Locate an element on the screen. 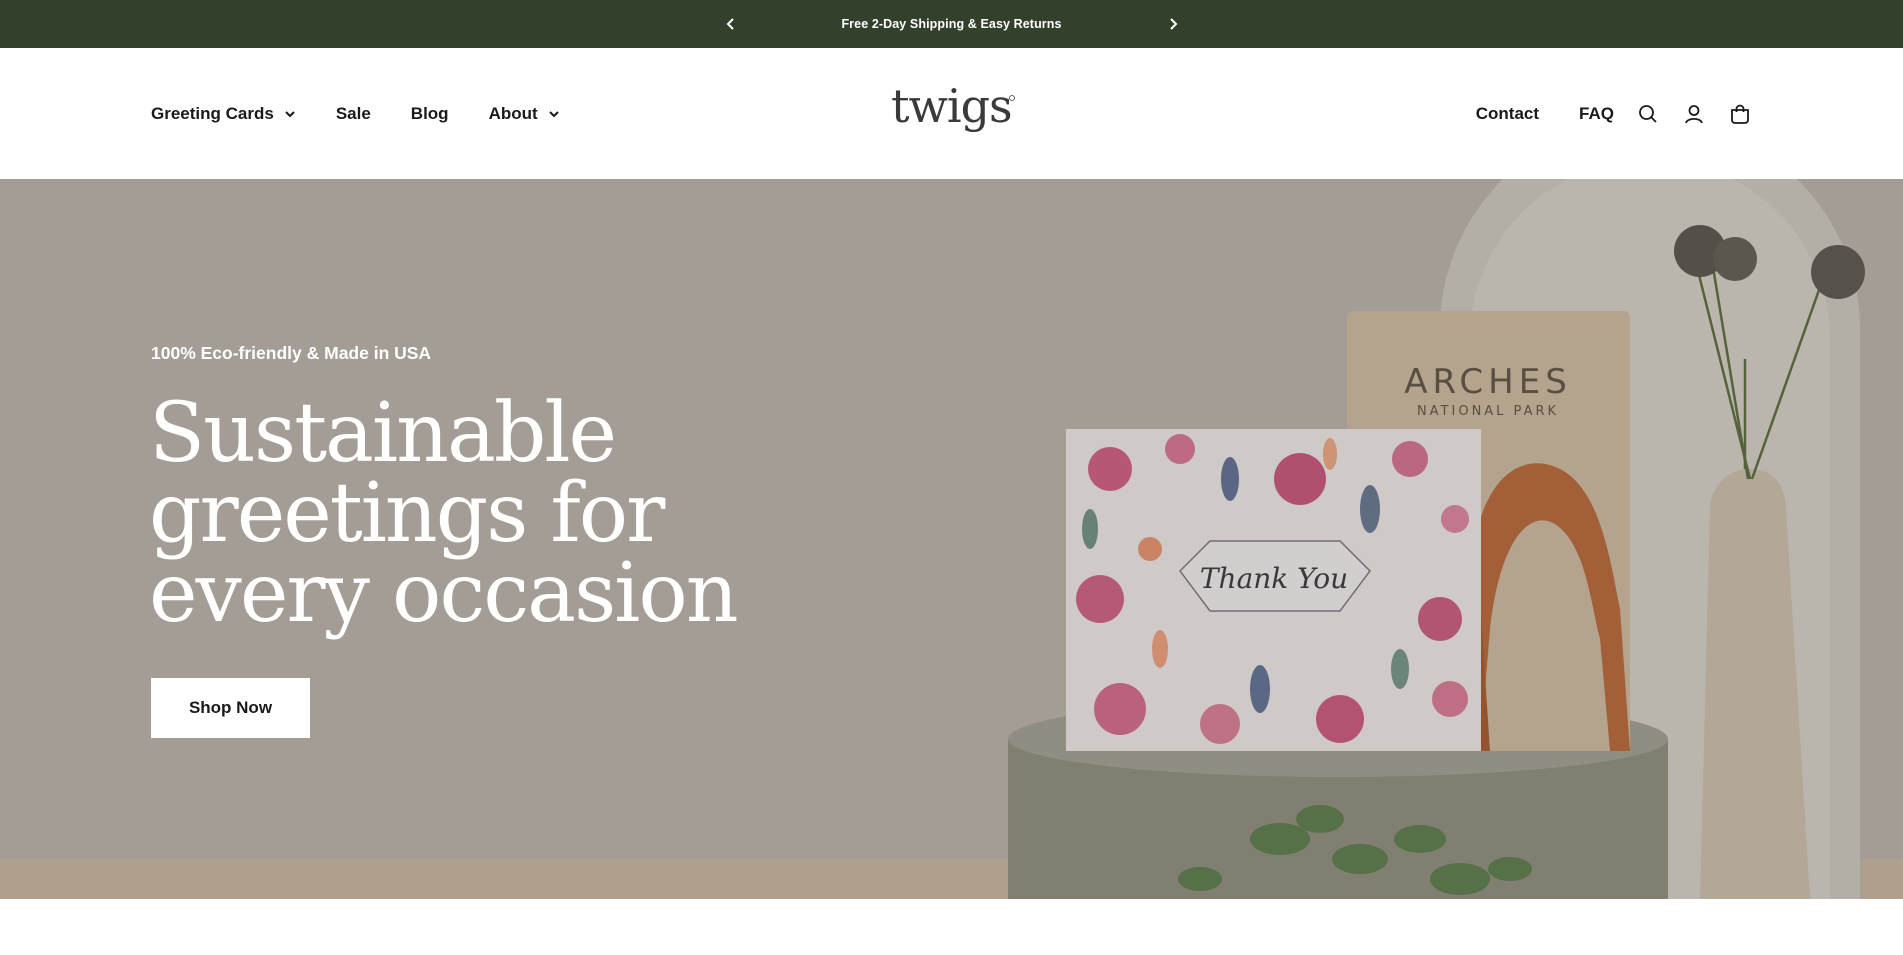  nav-faq: FAQ is located at coordinates (1596, 114).